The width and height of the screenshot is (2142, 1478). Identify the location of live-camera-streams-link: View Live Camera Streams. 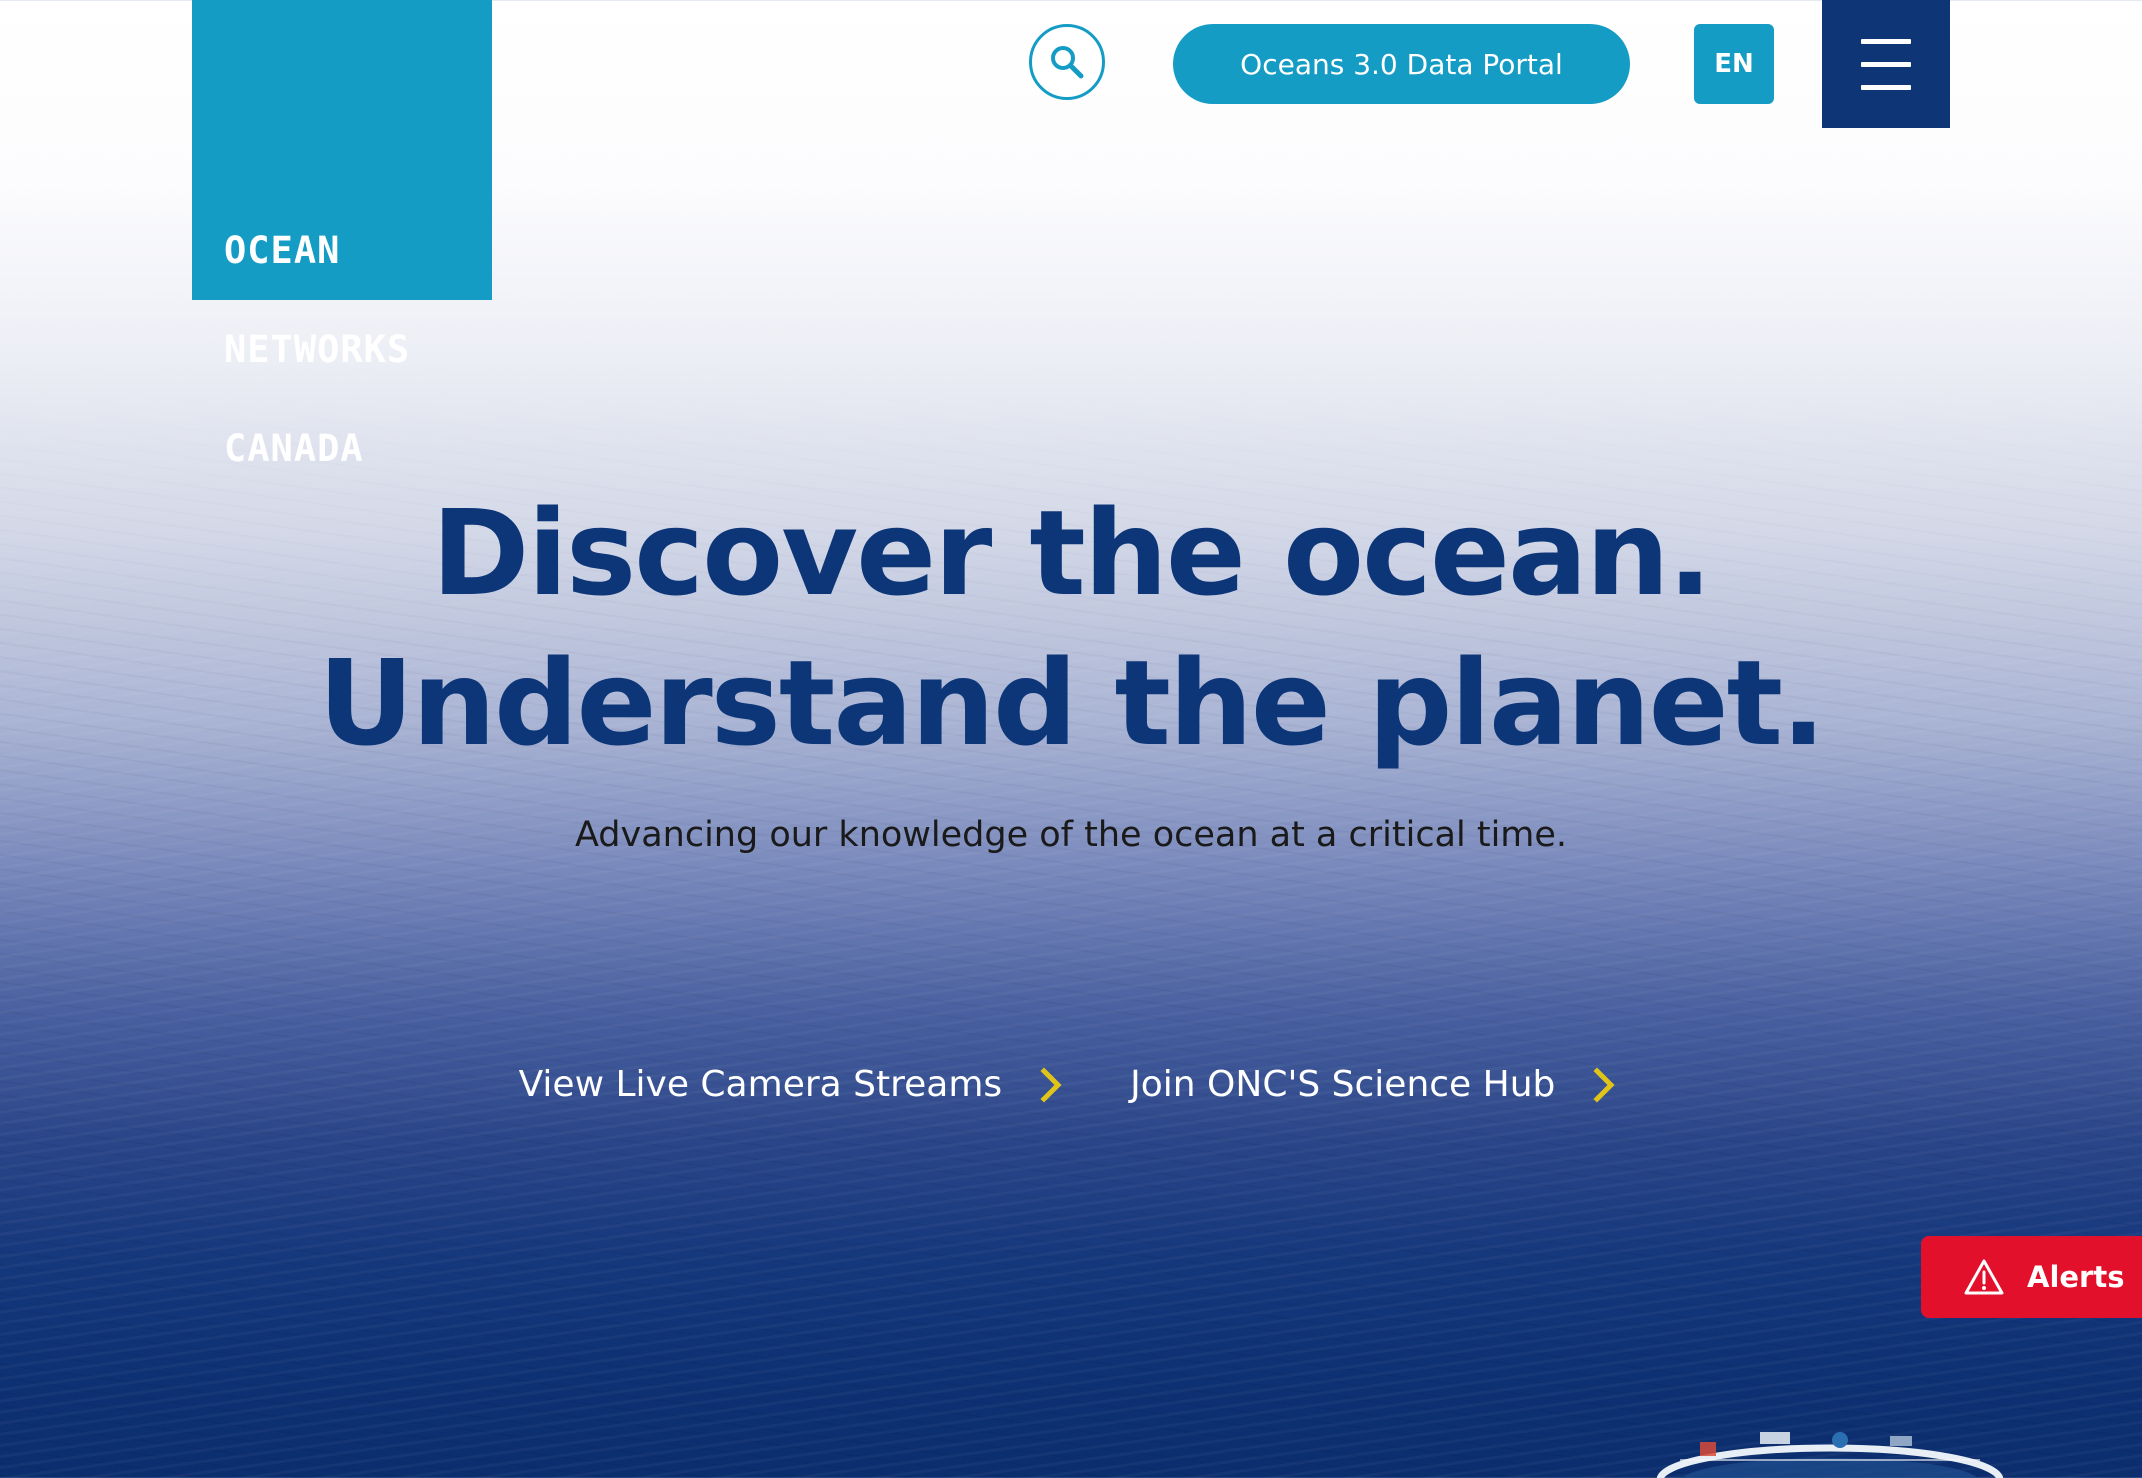
(795, 1084).